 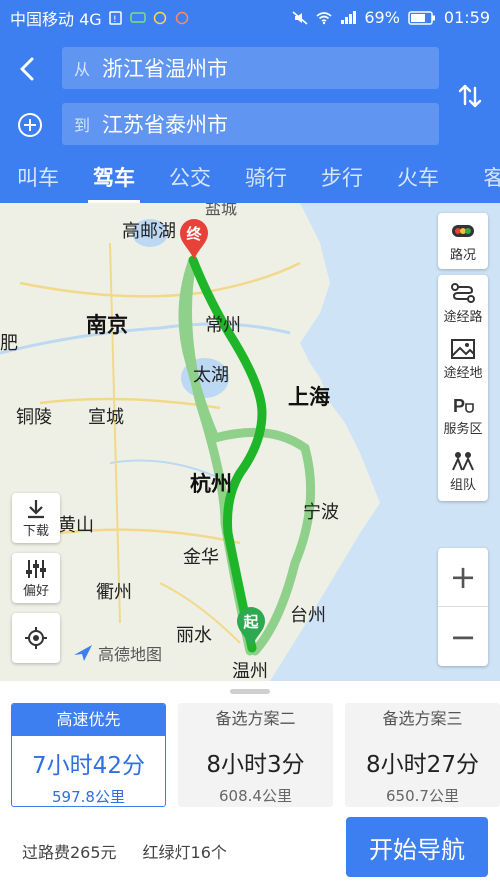 What do you see at coordinates (349, 17) in the screenshot?
I see `signal-icon` at bounding box center [349, 17].